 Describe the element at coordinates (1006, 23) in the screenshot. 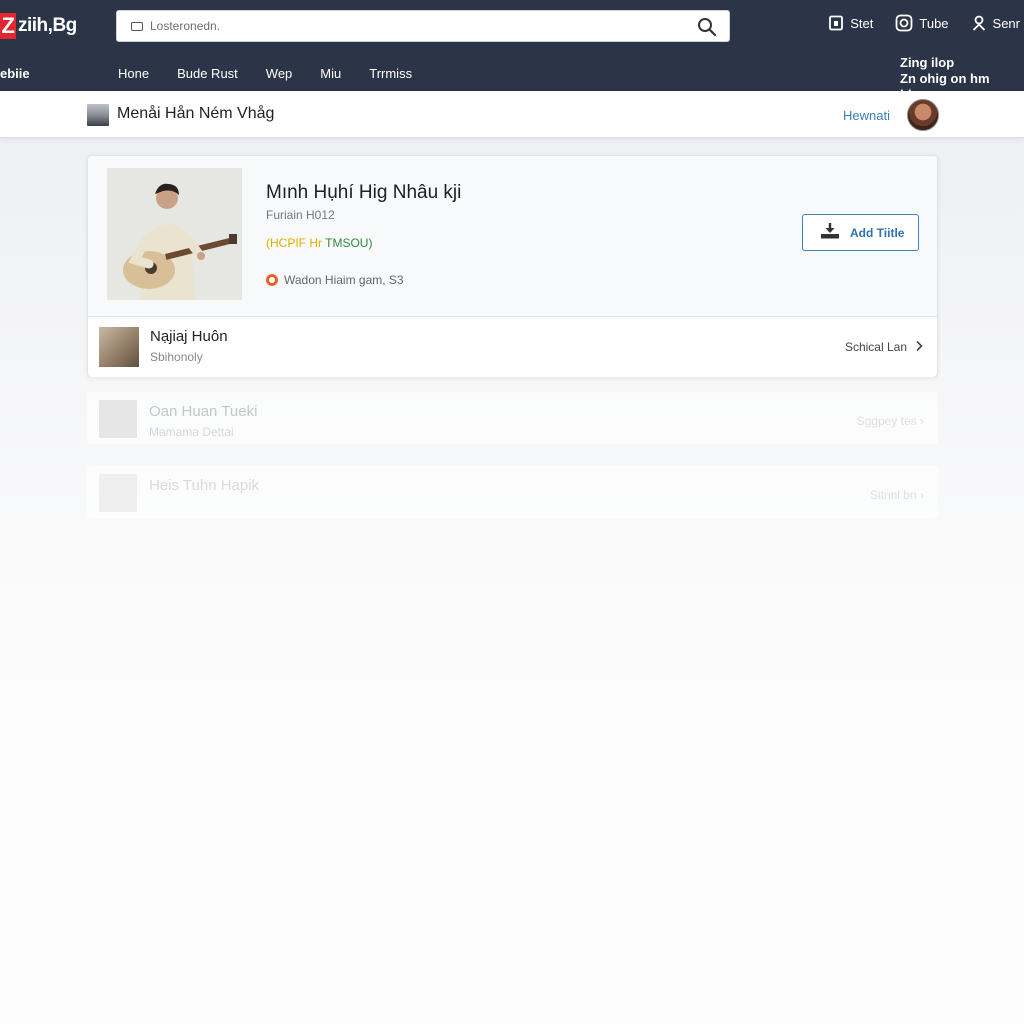

I see `header-action-label: Senr` at that location.